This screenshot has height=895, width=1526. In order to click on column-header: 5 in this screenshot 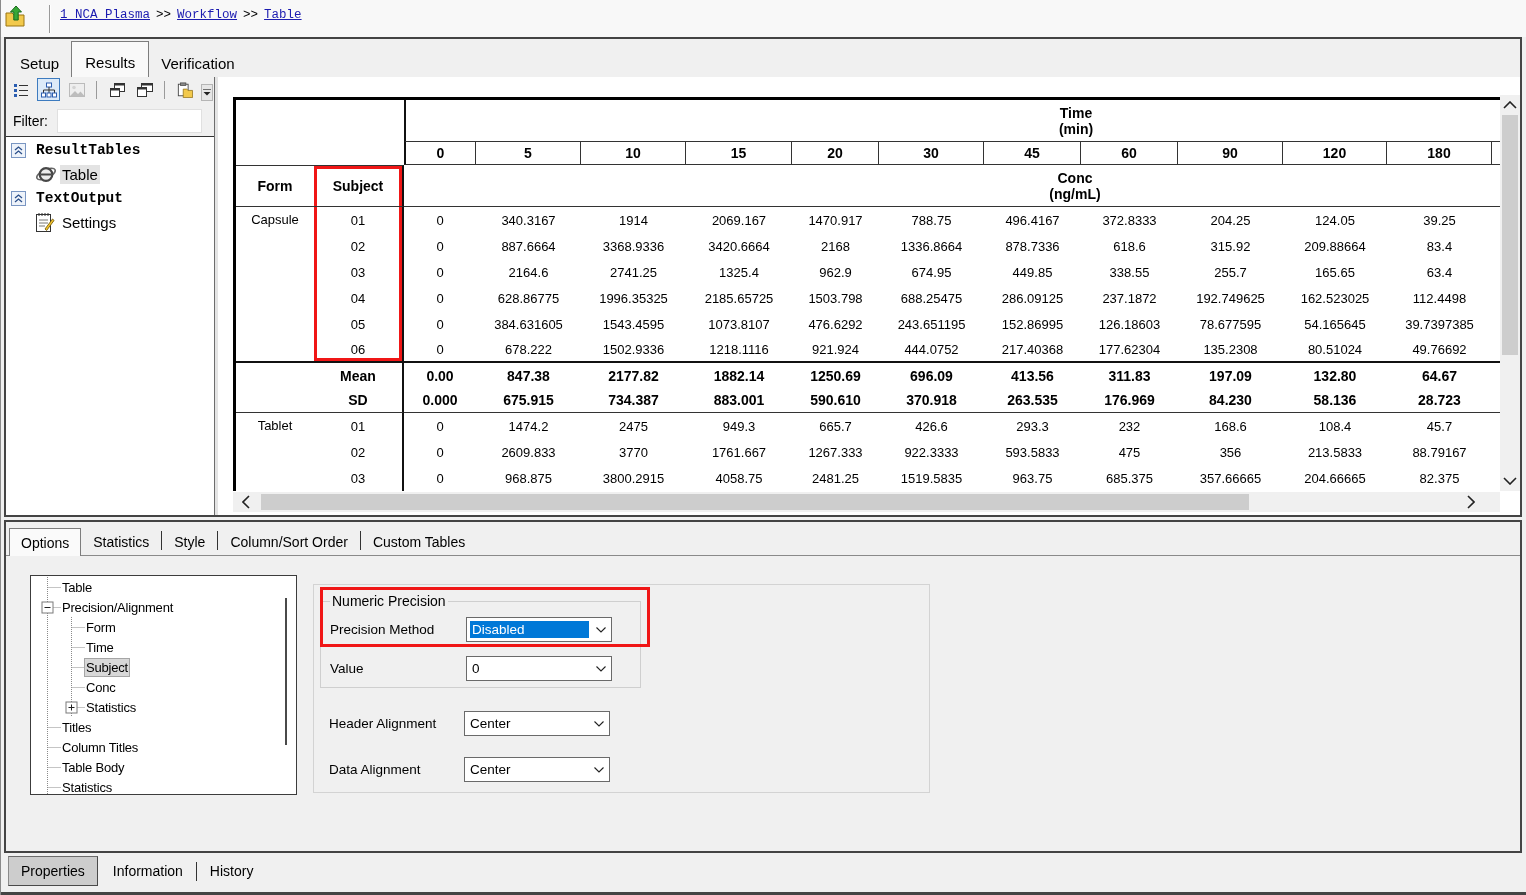, I will do `click(528, 153)`.